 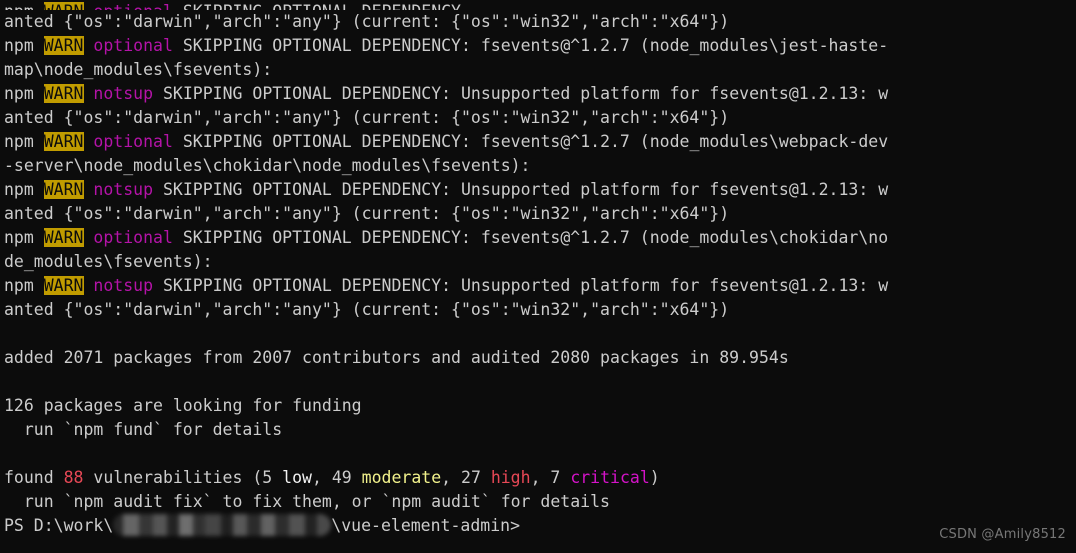 I want to click on vuln-end-paren: ), so click(x=654, y=477).